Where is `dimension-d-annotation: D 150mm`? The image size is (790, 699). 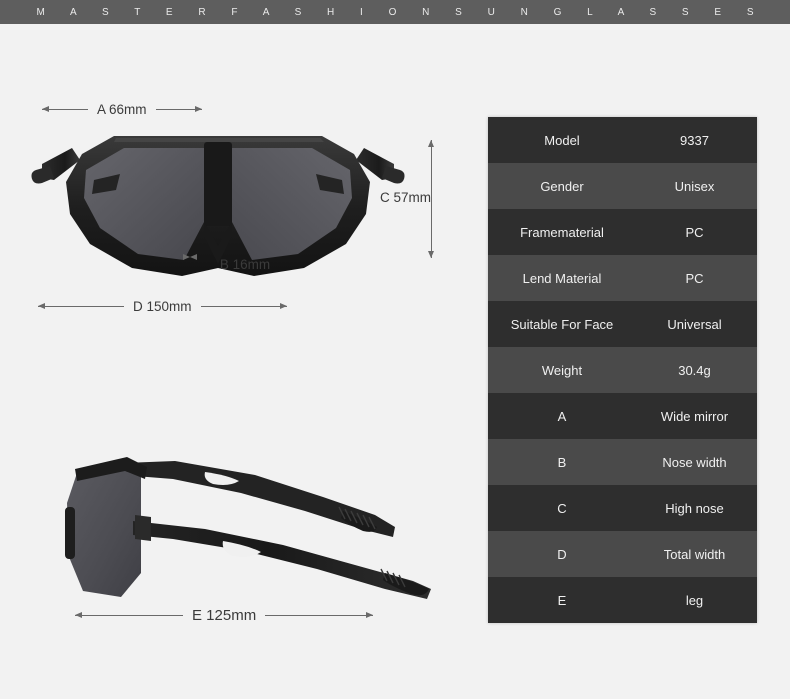
dimension-d-annotation: D 150mm is located at coordinates (162, 307).